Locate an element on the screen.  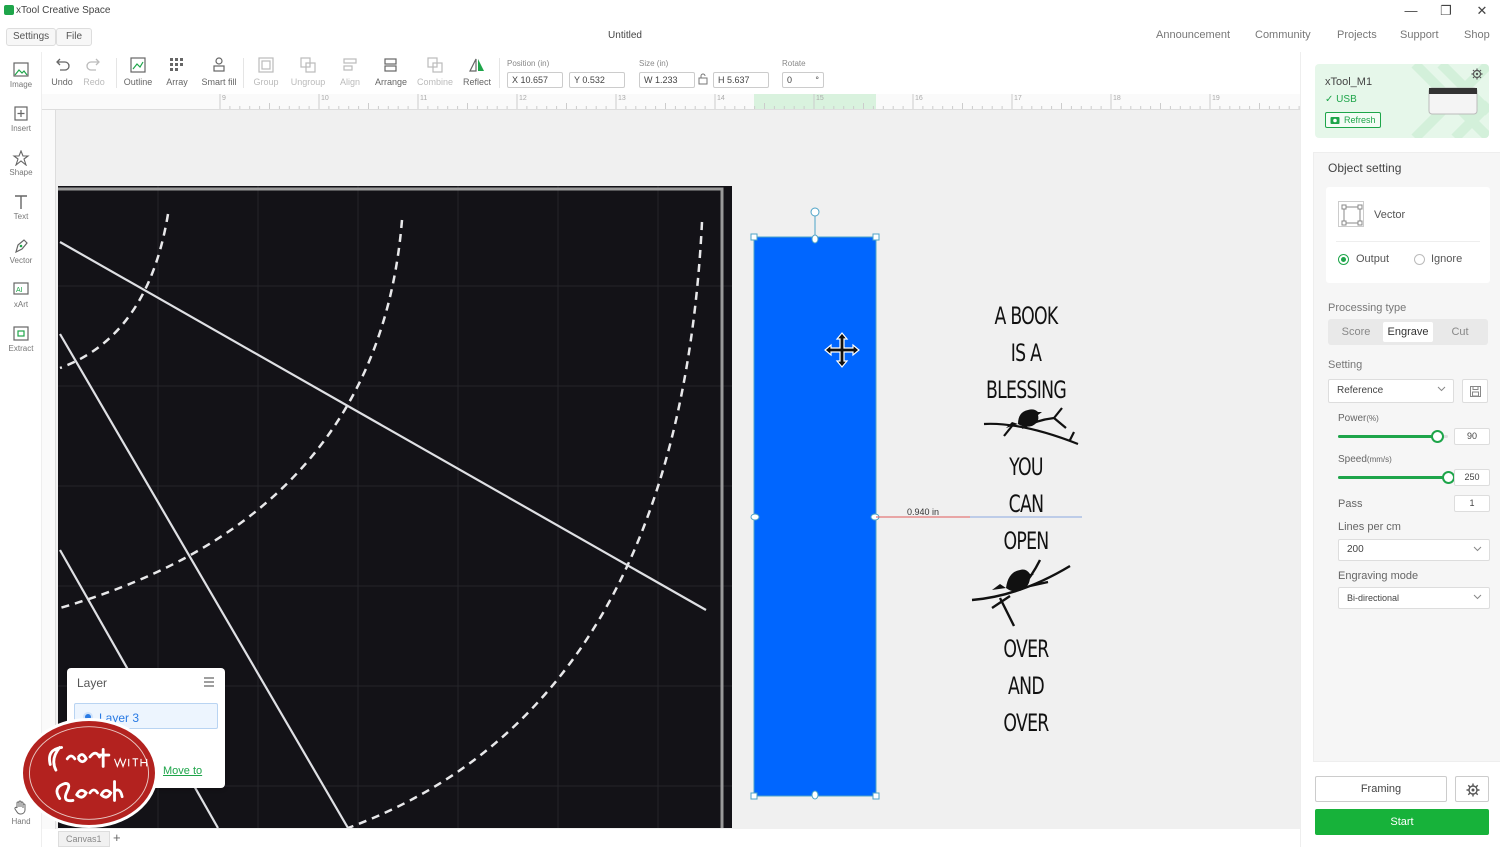
object-type-box: Vector Output Ignore is located at coordinates (1408, 235).